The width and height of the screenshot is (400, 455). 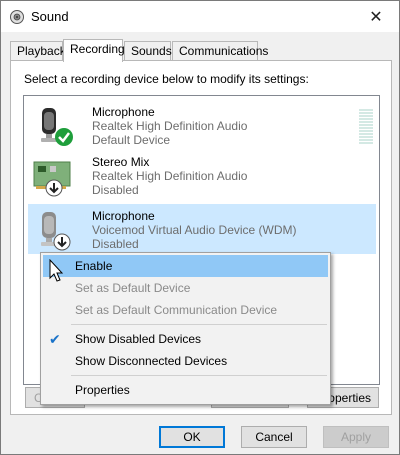 What do you see at coordinates (17, 17) in the screenshot?
I see `speaker-icon` at bounding box center [17, 17].